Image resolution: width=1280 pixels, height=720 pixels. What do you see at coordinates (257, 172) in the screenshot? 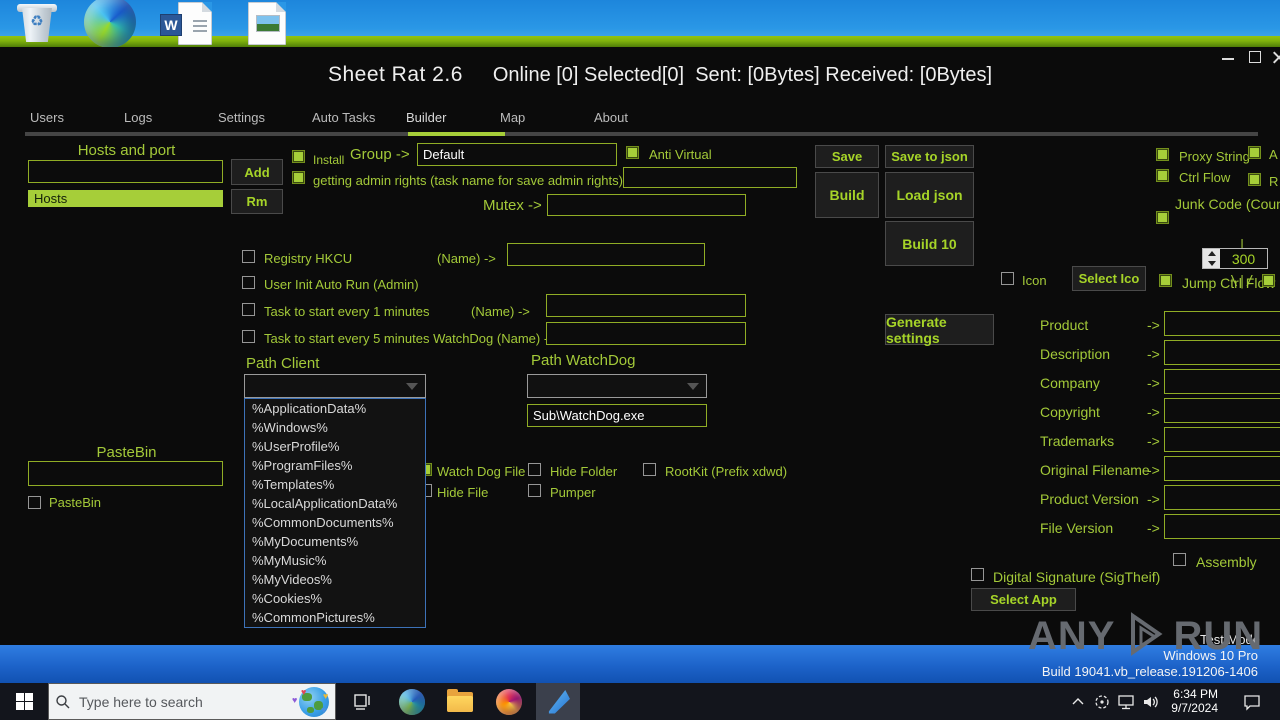
I see `add-host-button: Add` at bounding box center [257, 172].